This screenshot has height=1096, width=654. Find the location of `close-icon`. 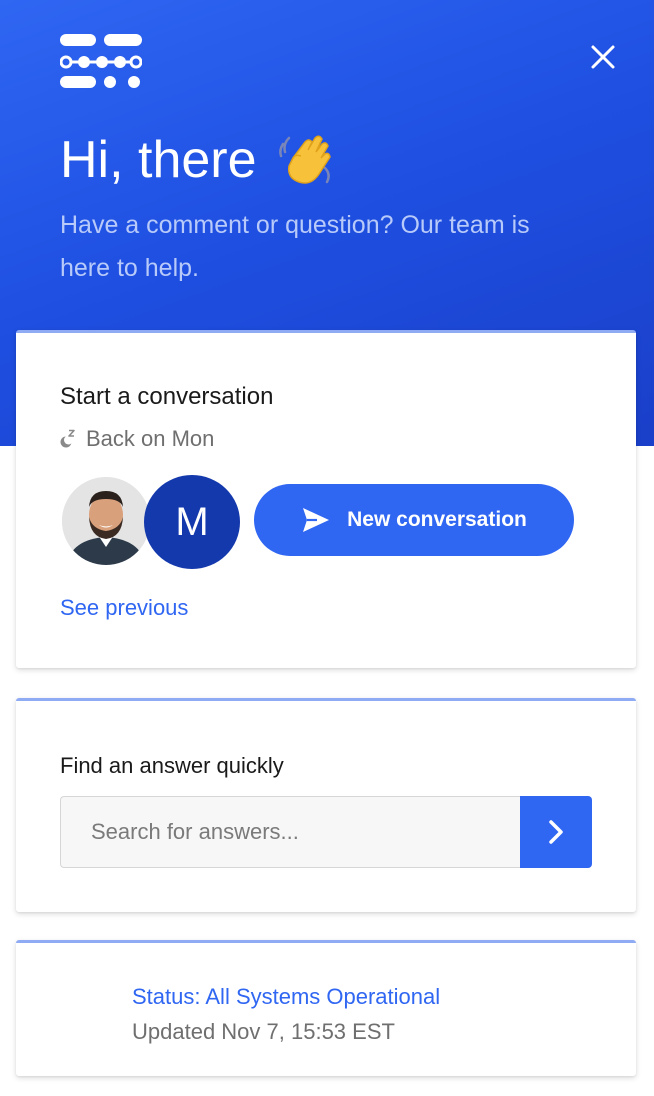

close-icon is located at coordinates (603, 57).